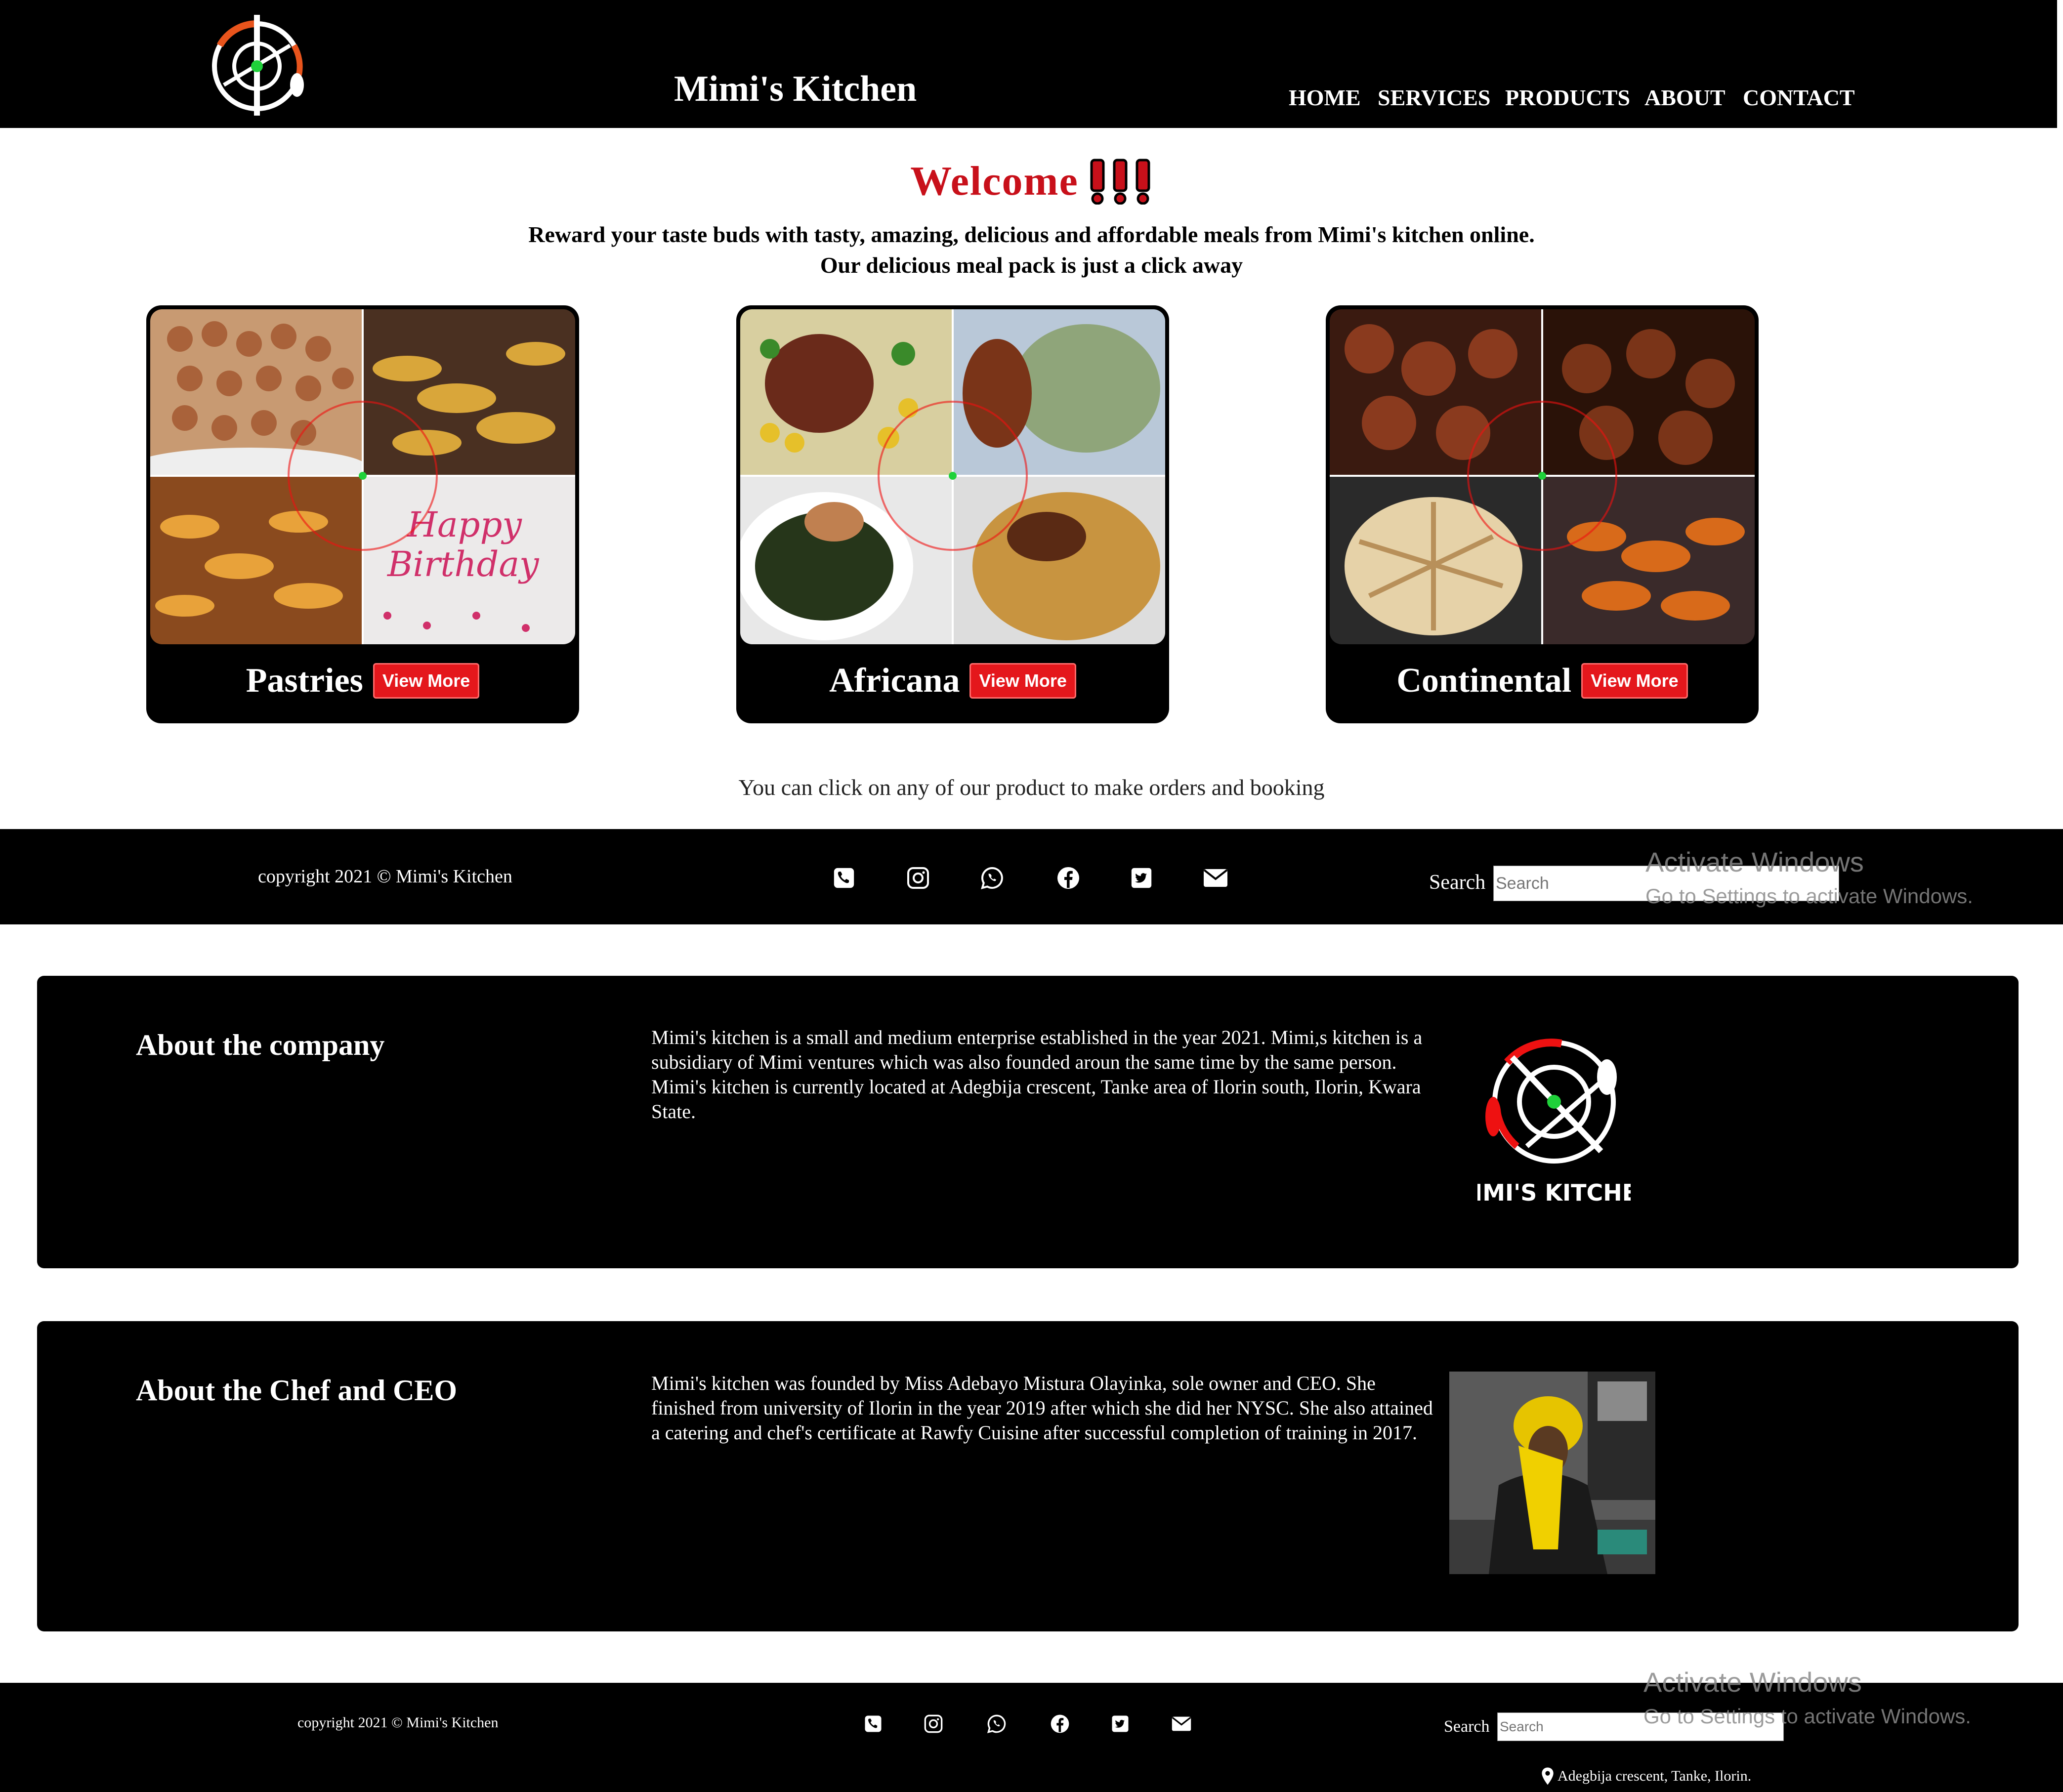 This screenshot has height=1792, width=2063. What do you see at coordinates (1548, 1776) in the screenshot?
I see `location-pin-icon` at bounding box center [1548, 1776].